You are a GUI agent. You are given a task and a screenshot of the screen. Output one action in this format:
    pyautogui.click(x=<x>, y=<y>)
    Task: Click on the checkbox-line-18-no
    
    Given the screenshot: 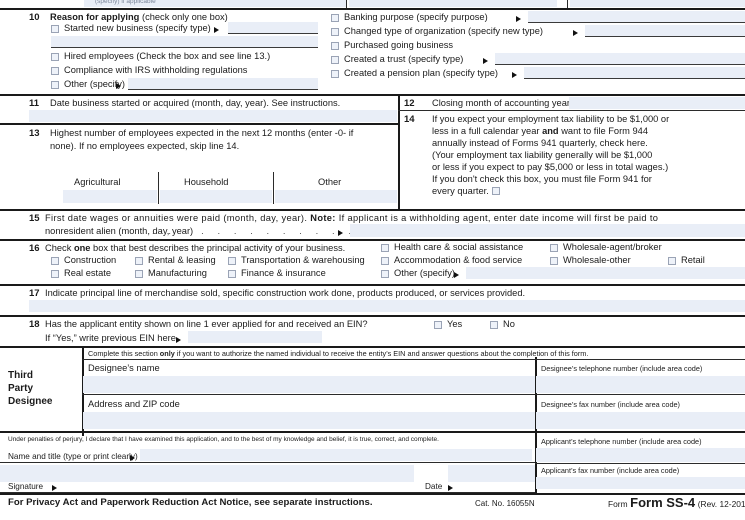 What is the action you would take?
    pyautogui.click(x=494, y=325)
    